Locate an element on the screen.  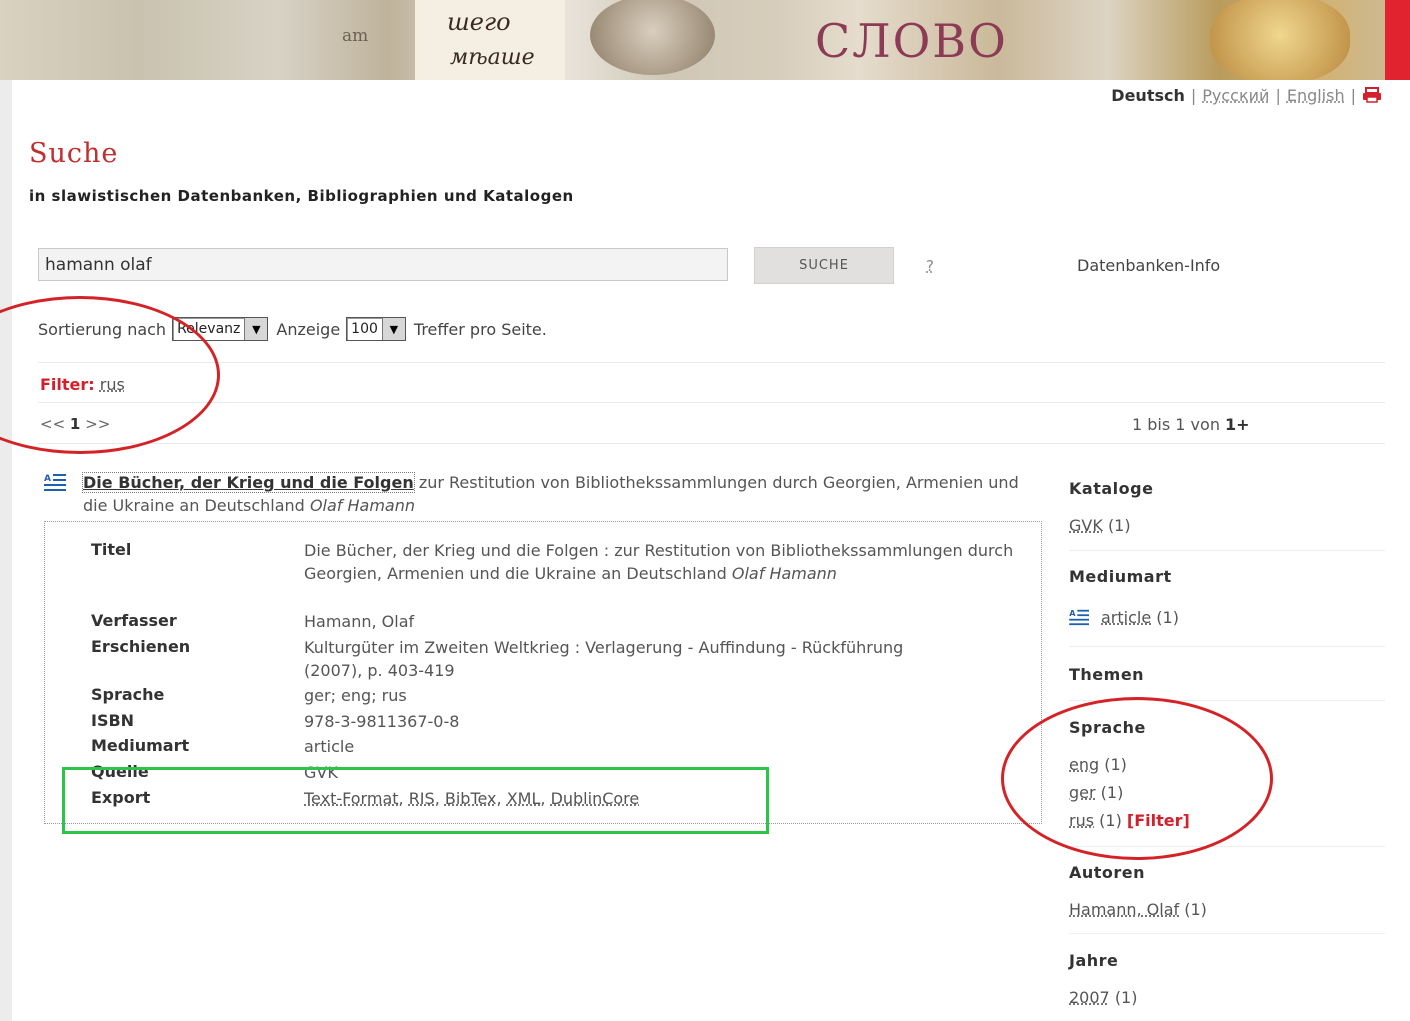
detail-value-sprache: ger; eng; rus is located at coordinates (355, 695).